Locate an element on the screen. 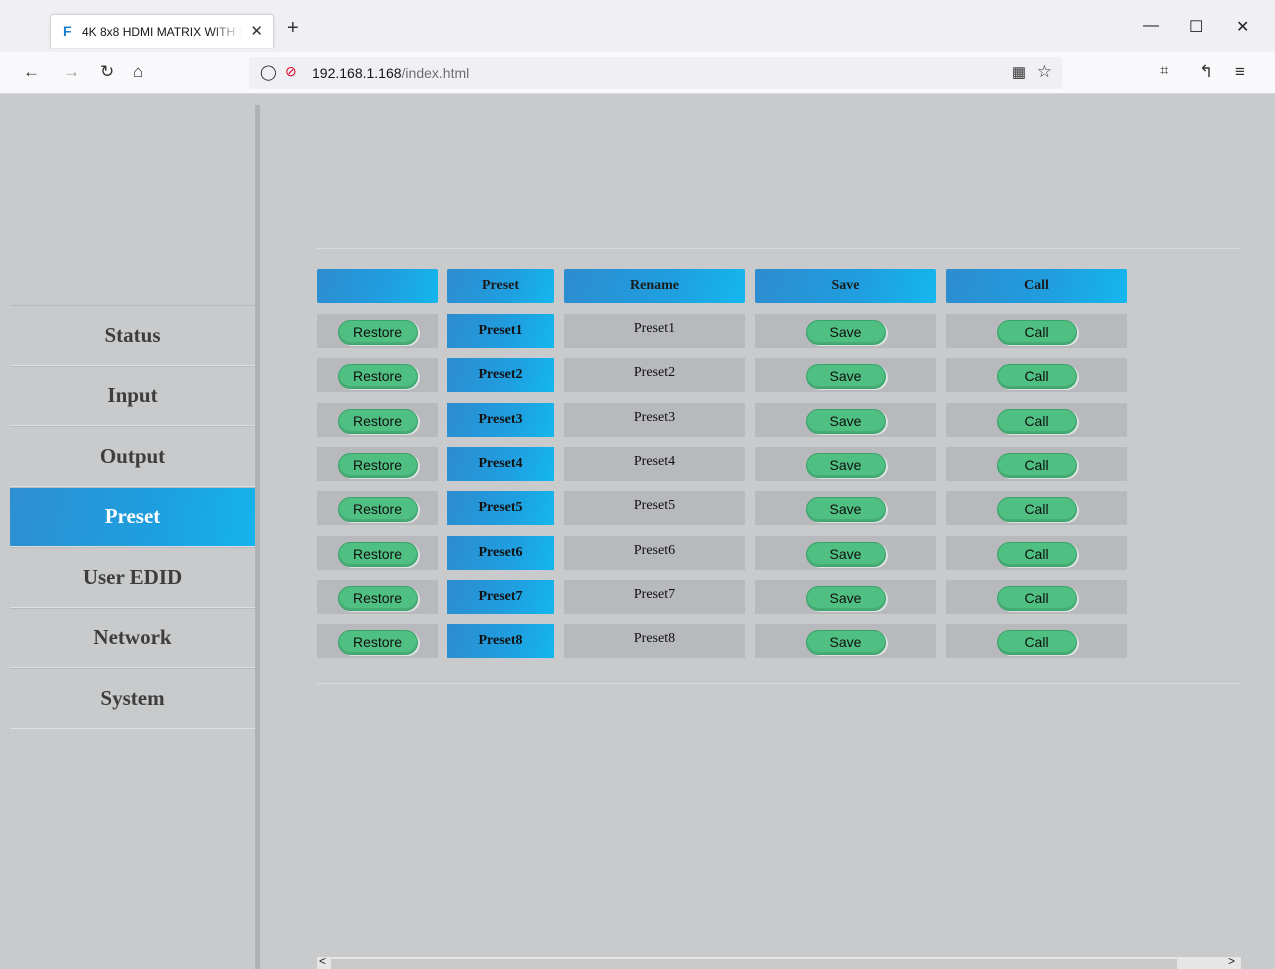 The height and width of the screenshot is (969, 1275). bookmark-star-icon: ☆ is located at coordinates (1044, 72).